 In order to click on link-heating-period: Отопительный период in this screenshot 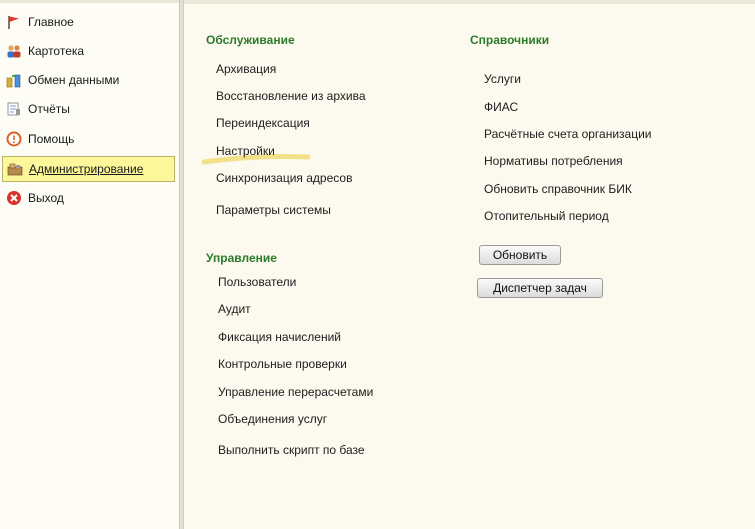, I will do `click(546, 216)`.